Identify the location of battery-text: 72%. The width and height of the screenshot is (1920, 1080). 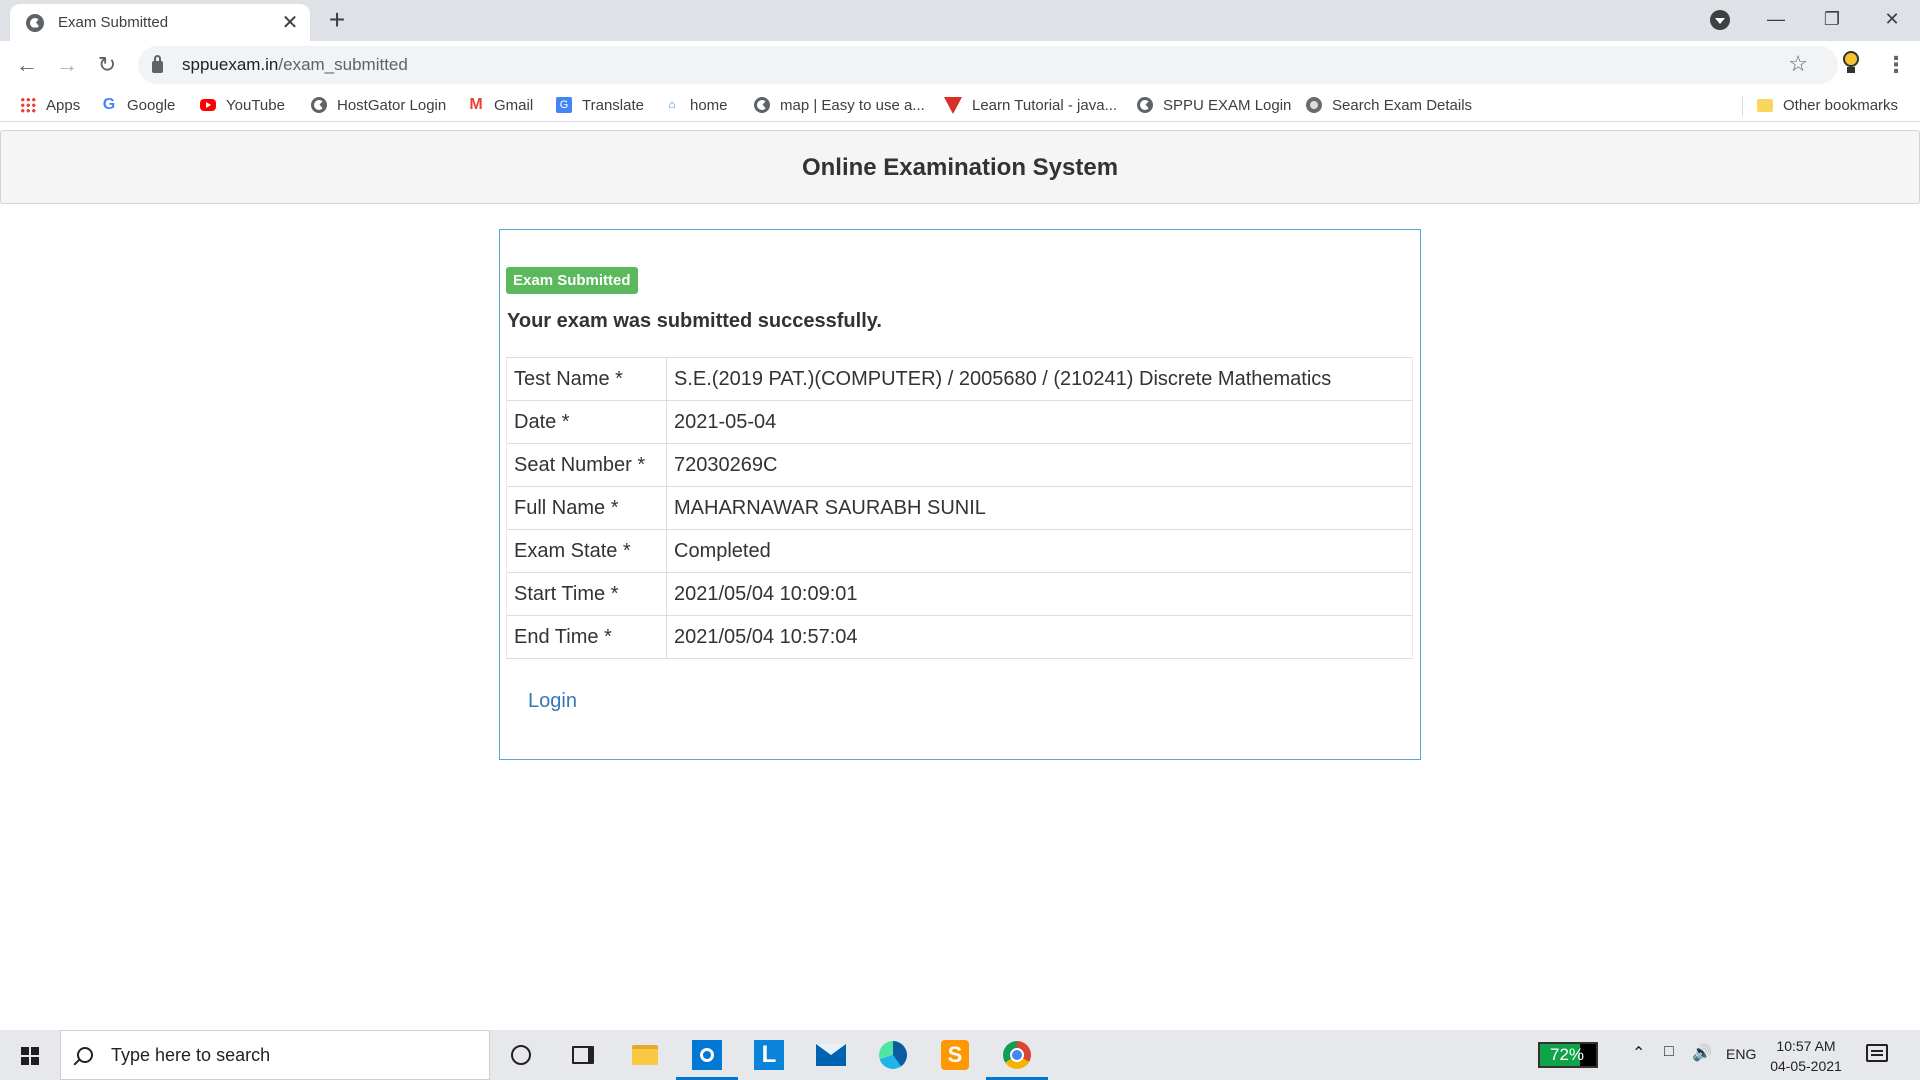
(1567, 1054).